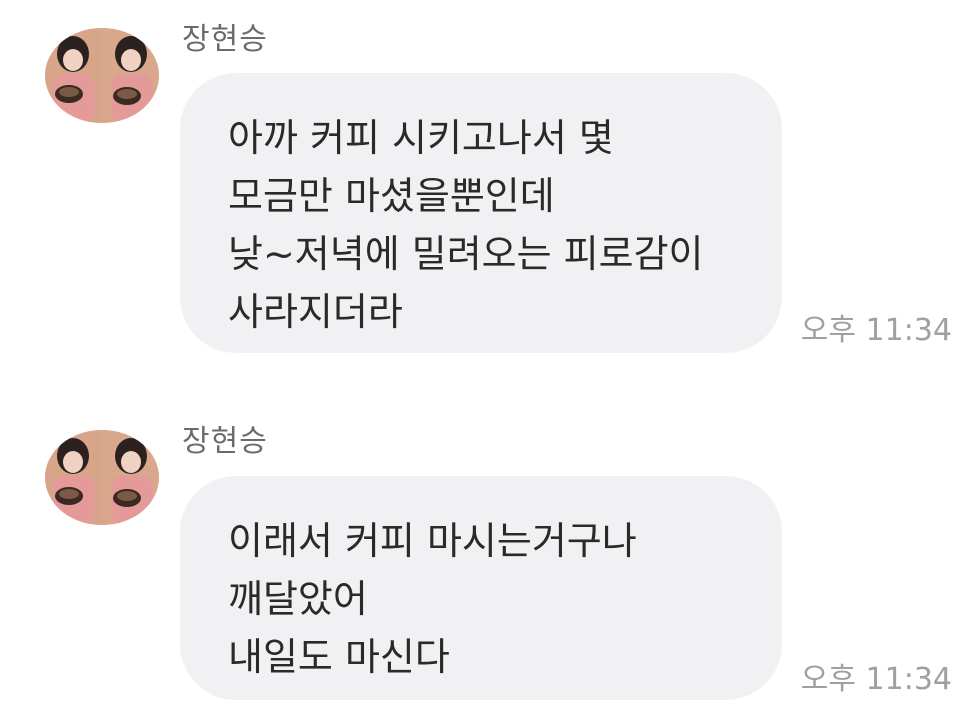 The image size is (964, 728). What do you see at coordinates (391, 196) in the screenshot?
I see `message-text-line: 모금만 마셨을뿐인데` at bounding box center [391, 196].